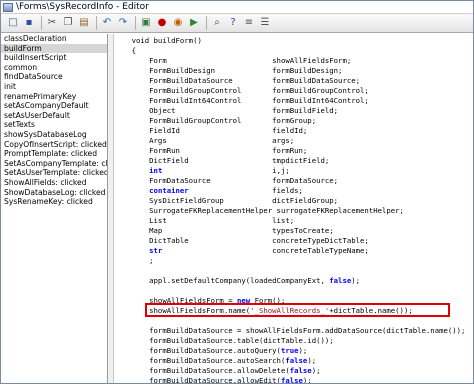  I want to click on code-token: FormBuildDesign formBuildDesign;, so click(228, 70).